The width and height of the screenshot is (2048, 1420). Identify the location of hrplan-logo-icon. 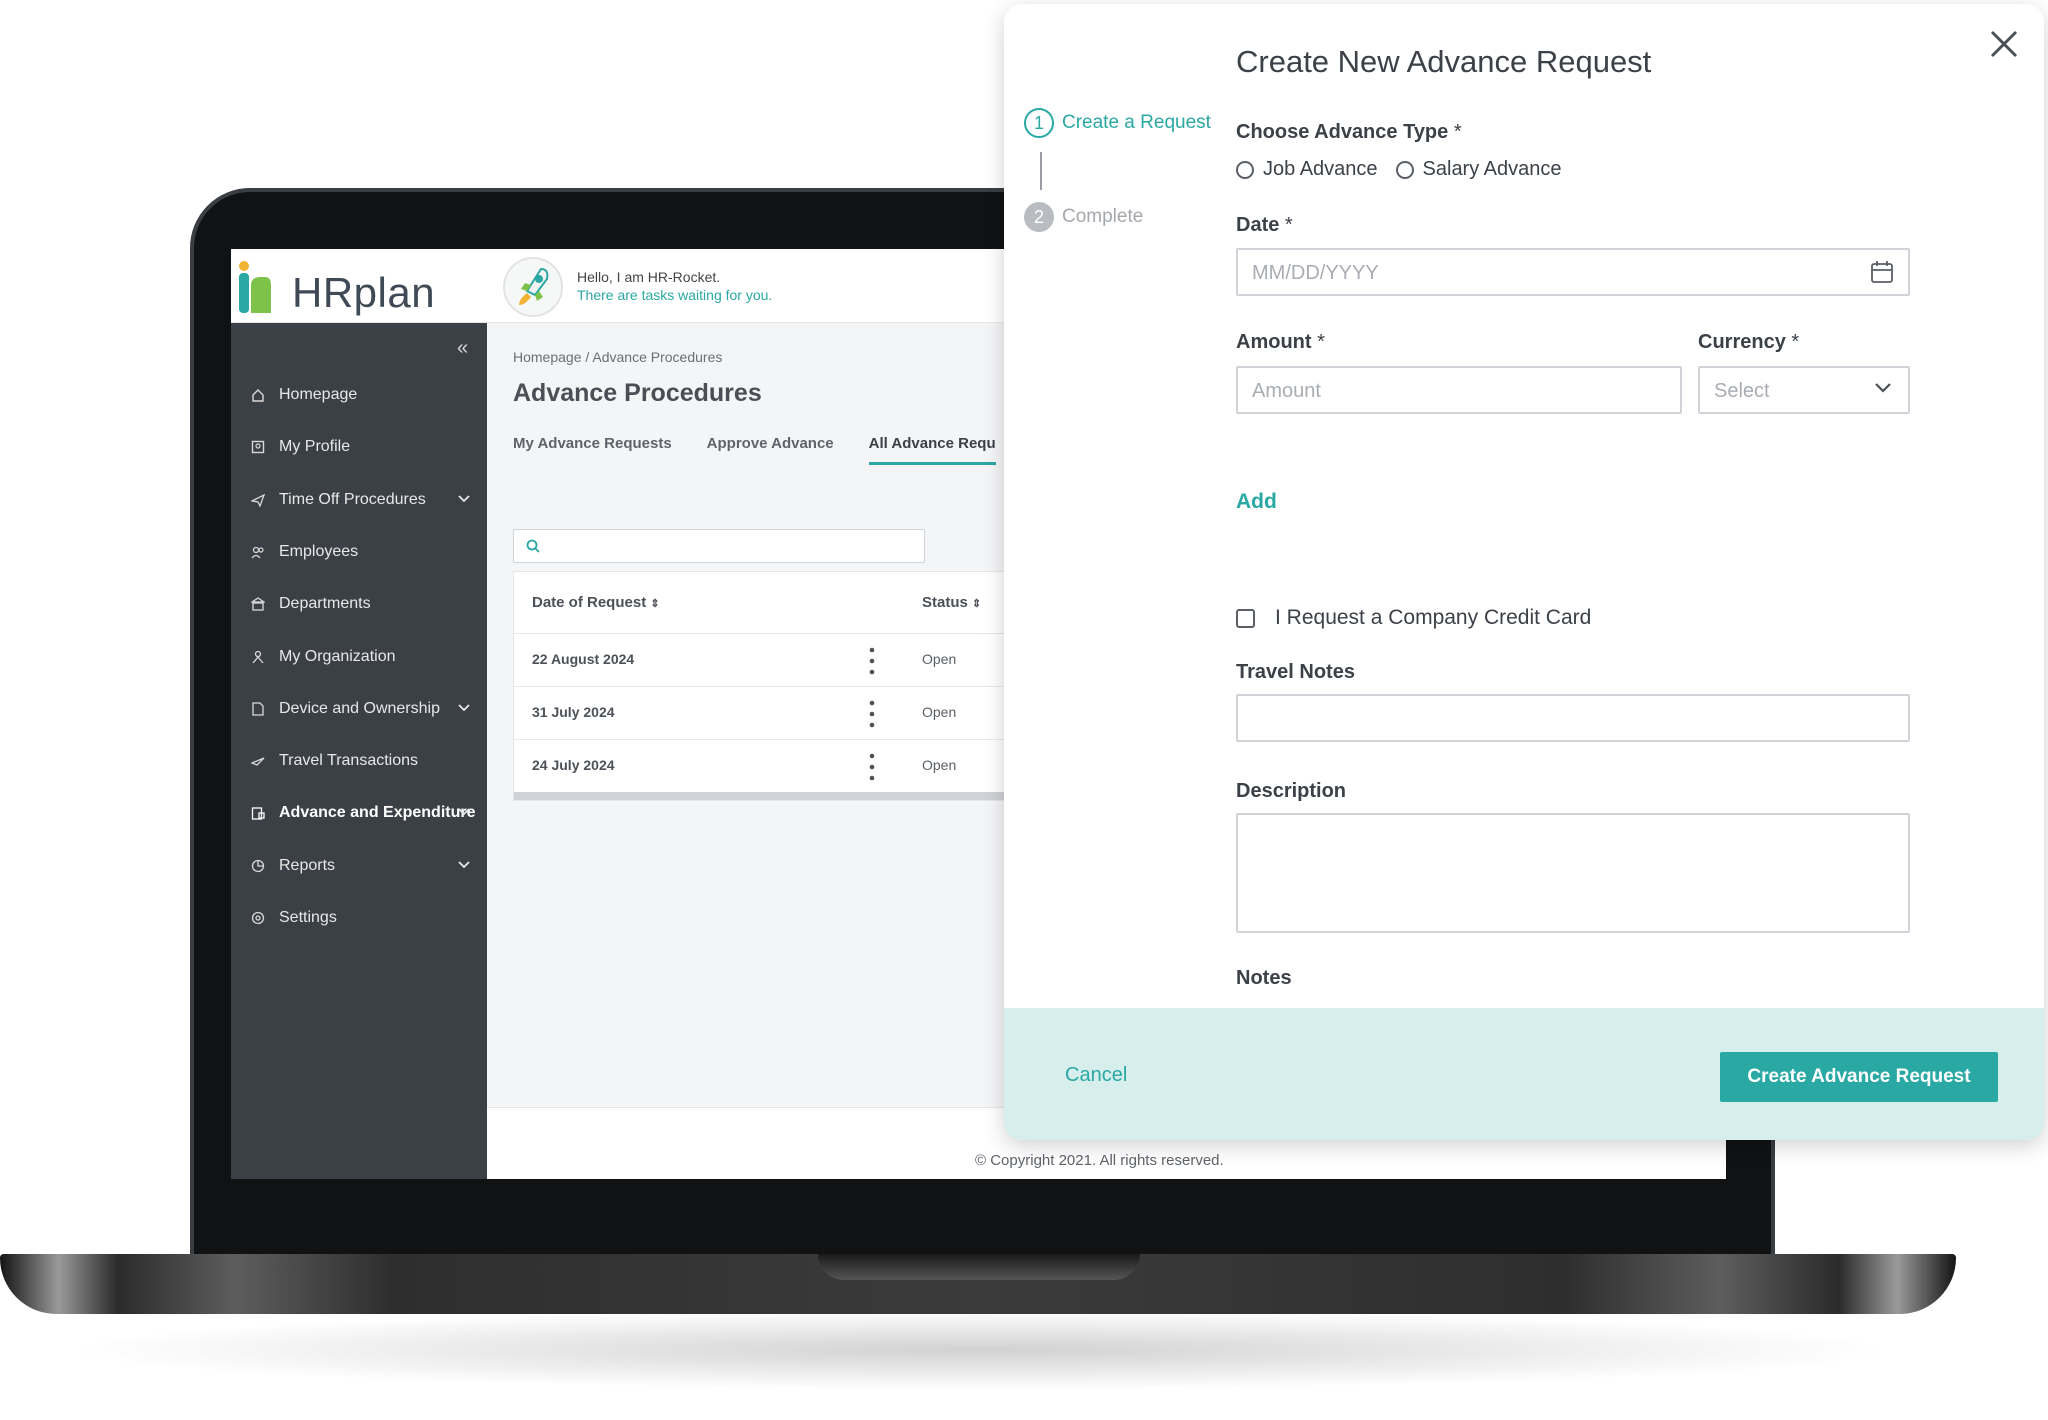
(255, 287).